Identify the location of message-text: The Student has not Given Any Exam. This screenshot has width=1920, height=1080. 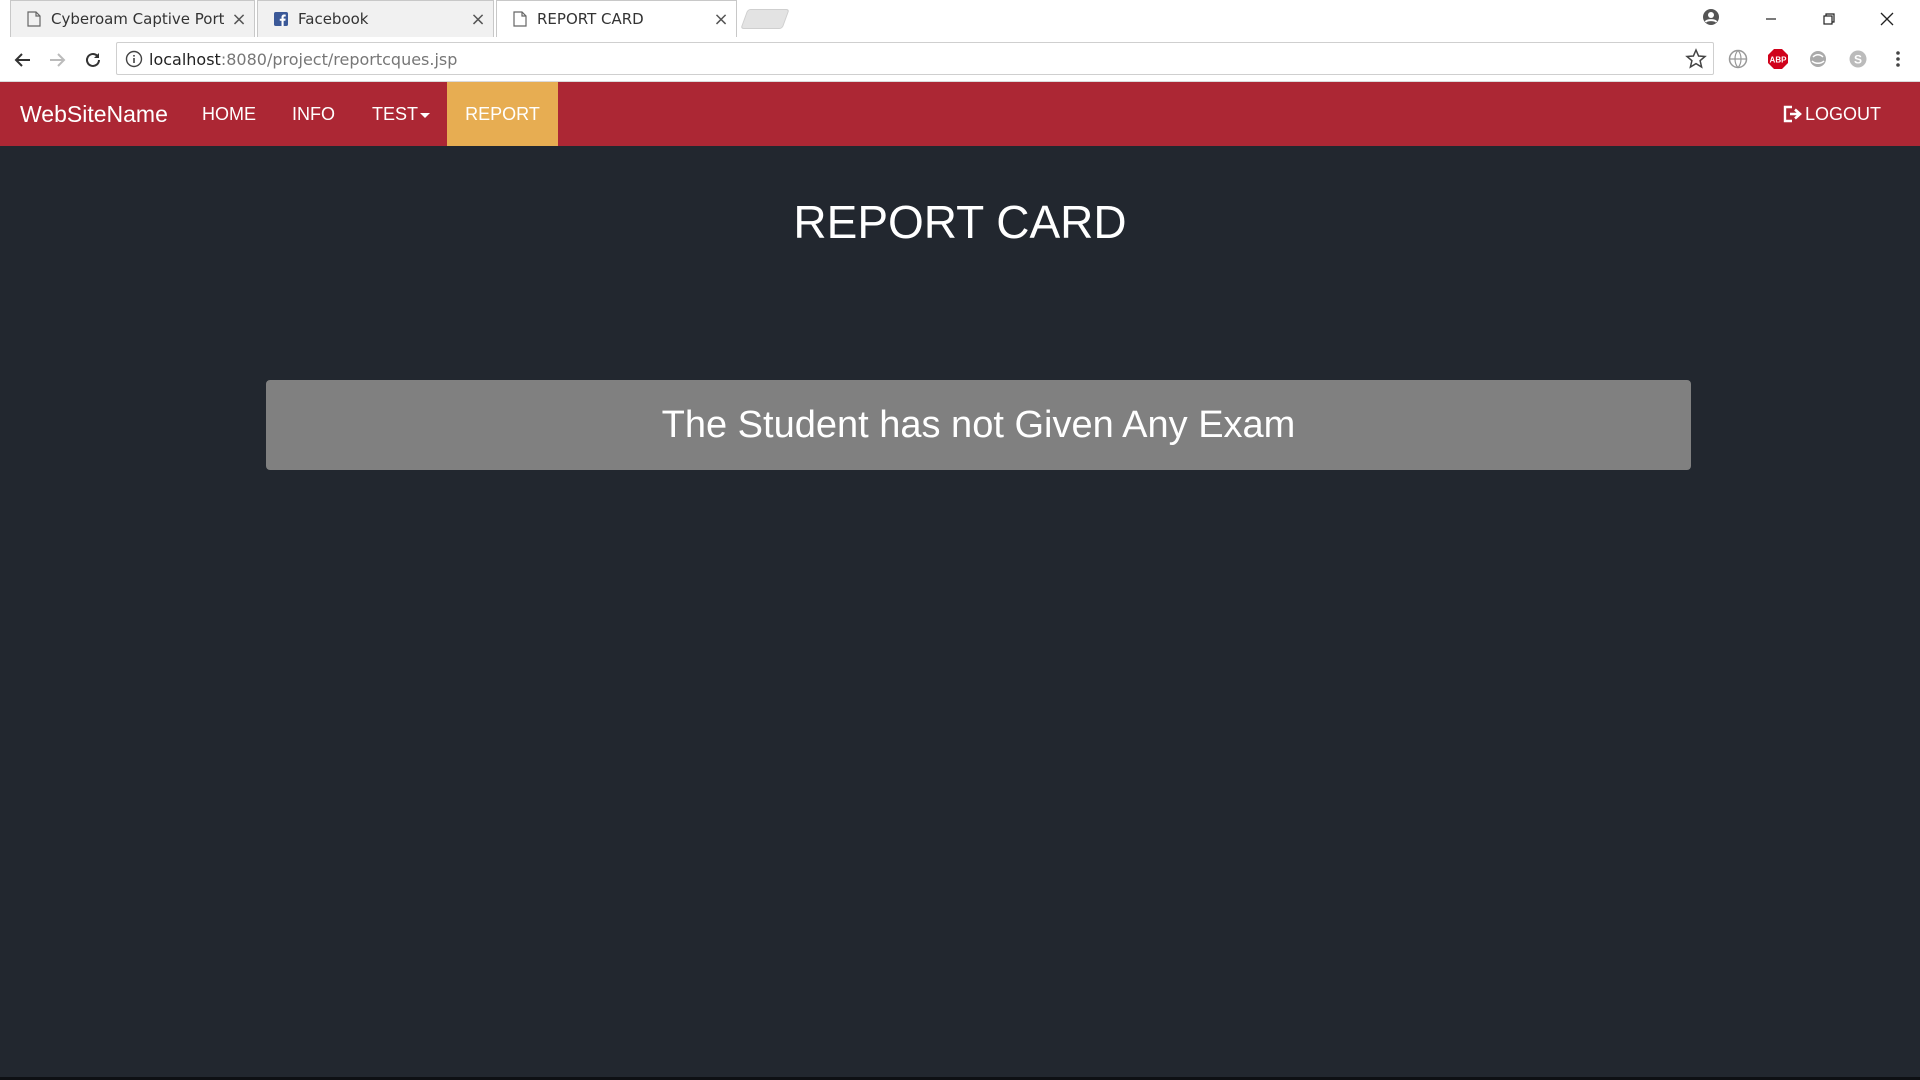
(978, 424).